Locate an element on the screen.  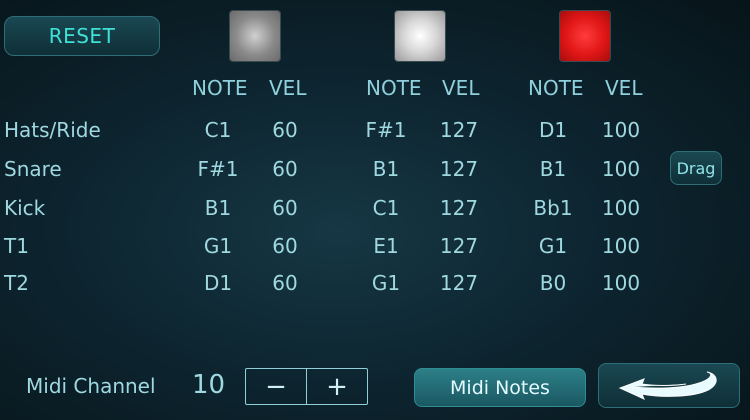
midi-channel-value: 10 is located at coordinates (209, 385).